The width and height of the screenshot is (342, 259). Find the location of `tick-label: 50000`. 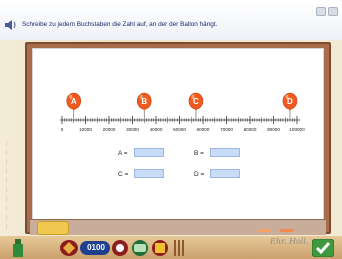

tick-label: 50000 is located at coordinates (179, 129).